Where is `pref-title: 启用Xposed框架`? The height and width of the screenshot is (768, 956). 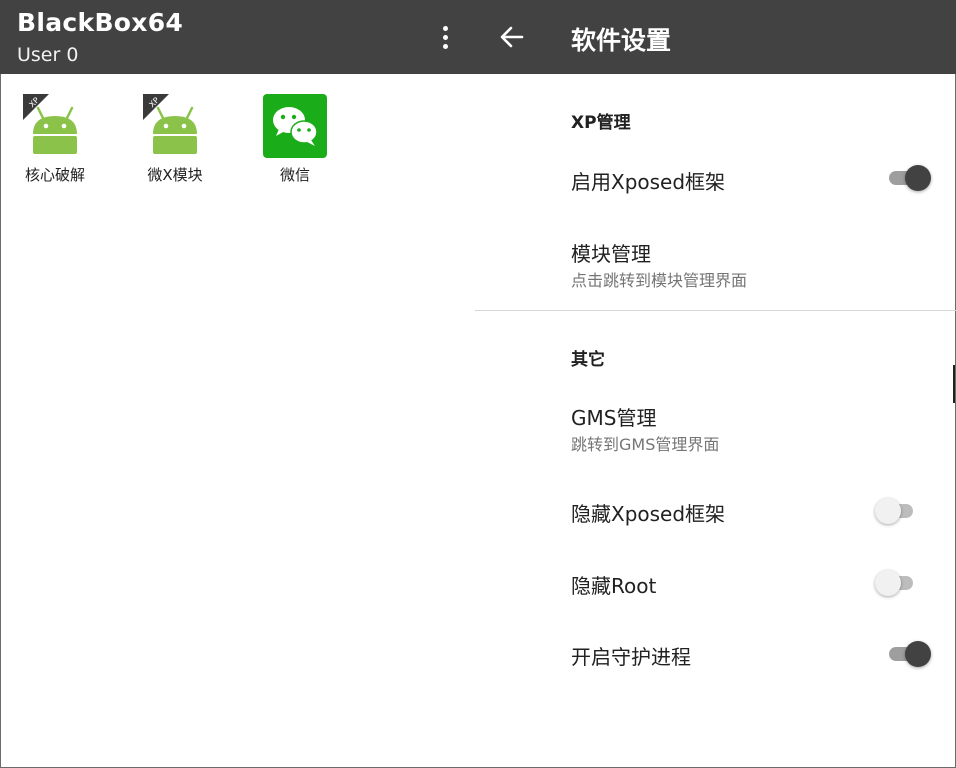 pref-title: 启用Xposed框架 is located at coordinates (648, 182).